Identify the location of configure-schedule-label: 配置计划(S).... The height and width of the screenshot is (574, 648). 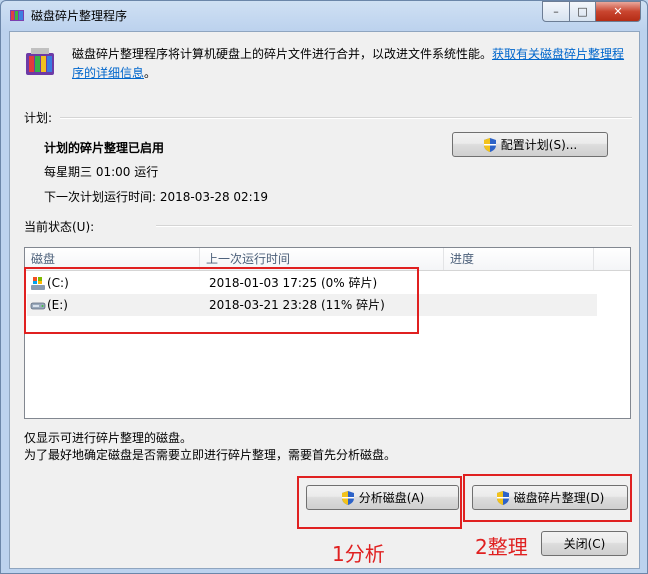
(539, 145).